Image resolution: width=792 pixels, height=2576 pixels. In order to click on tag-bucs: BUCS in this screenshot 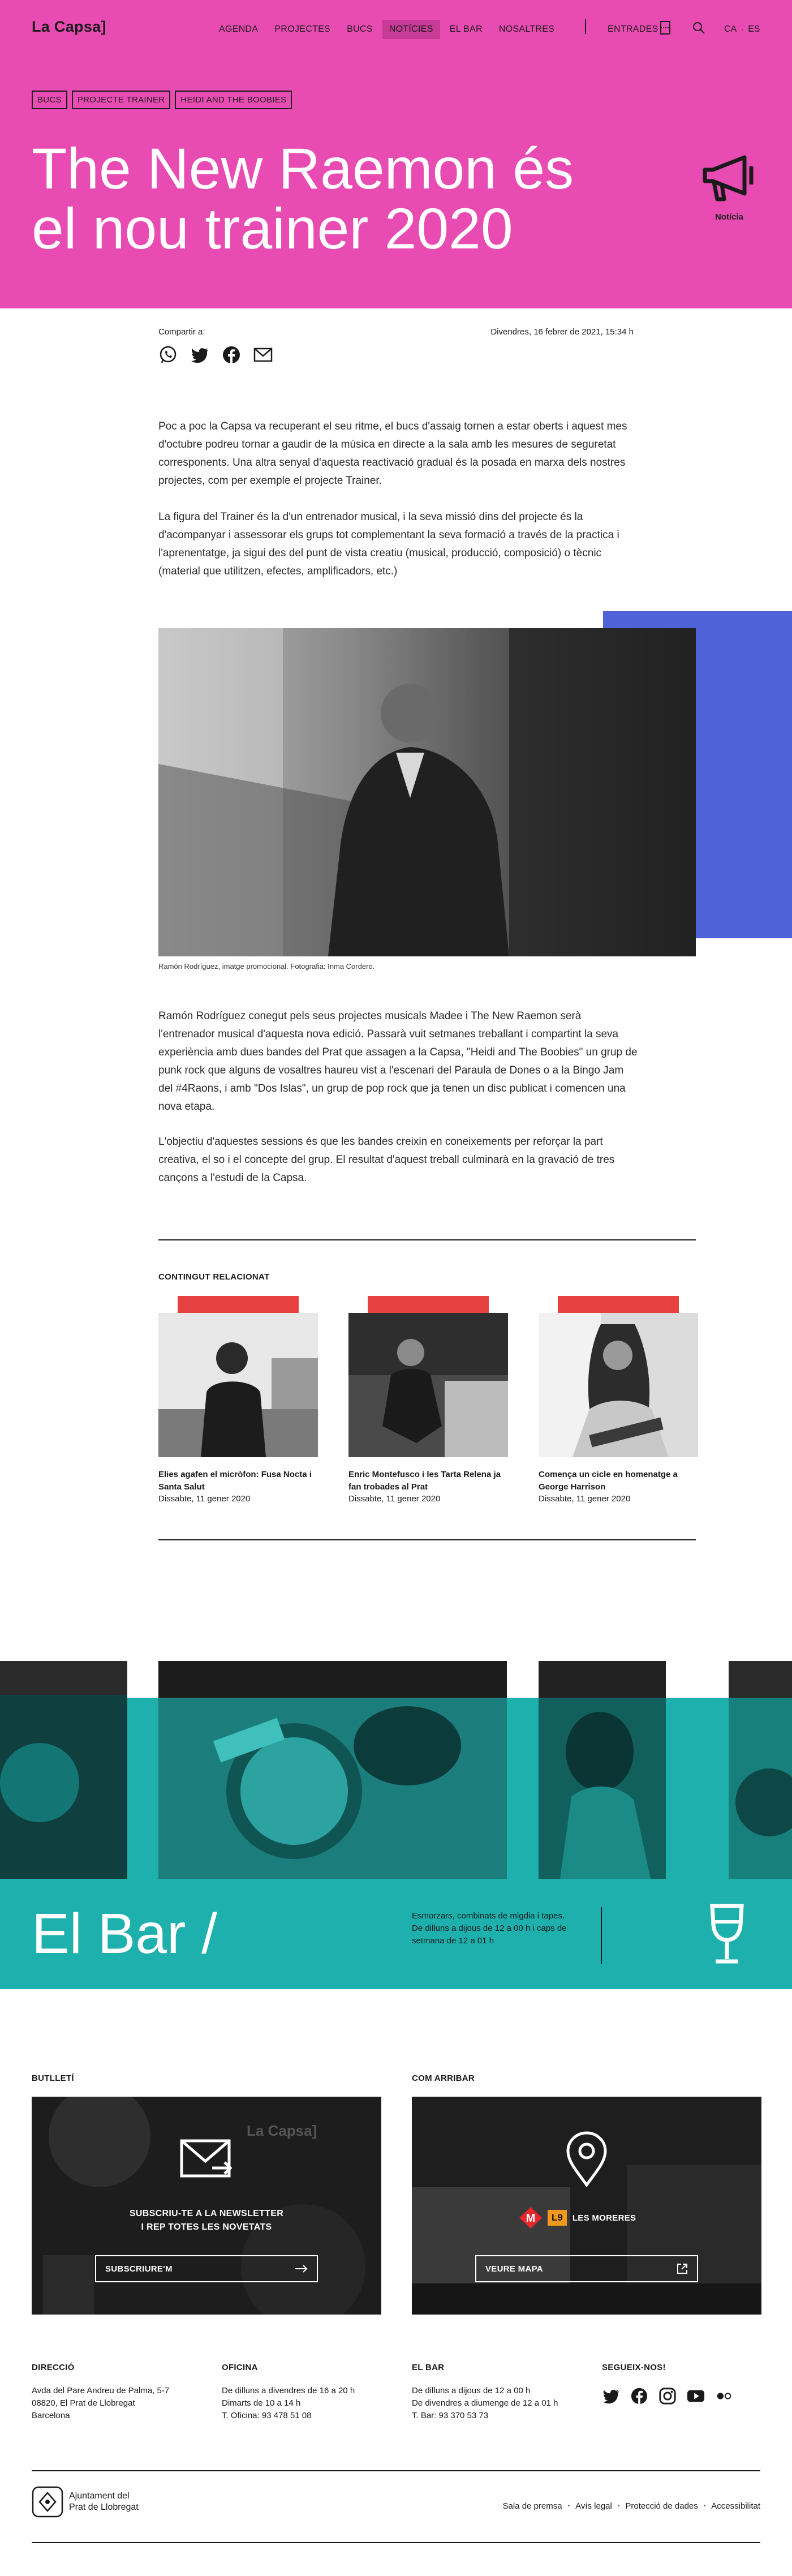, I will do `click(49, 100)`.